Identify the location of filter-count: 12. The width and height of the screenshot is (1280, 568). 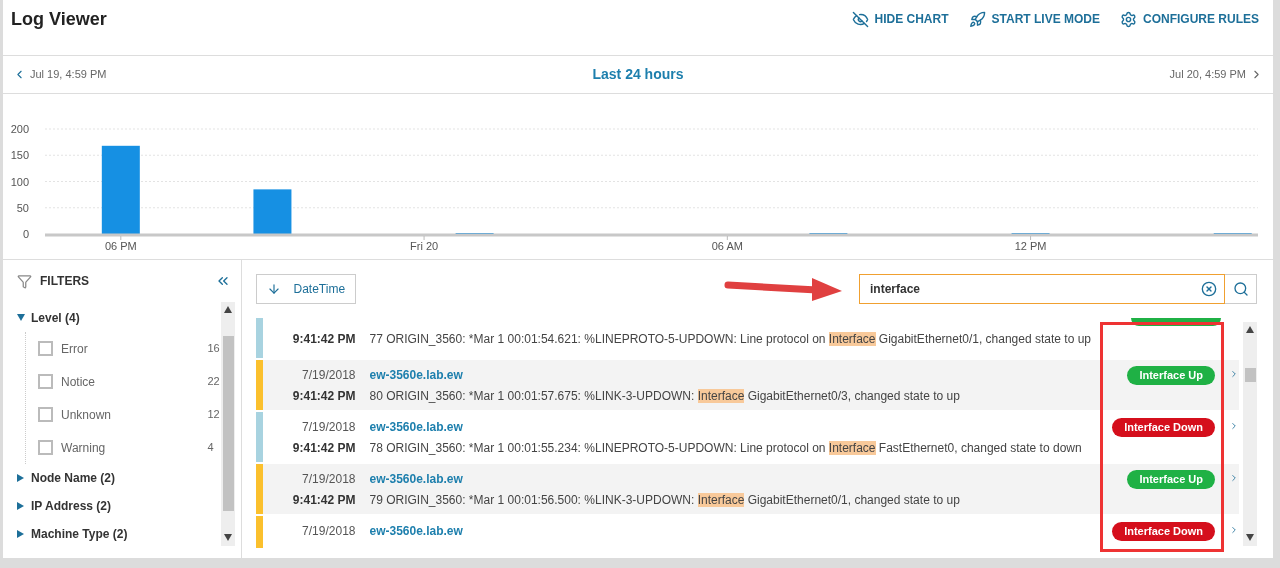
(214, 415).